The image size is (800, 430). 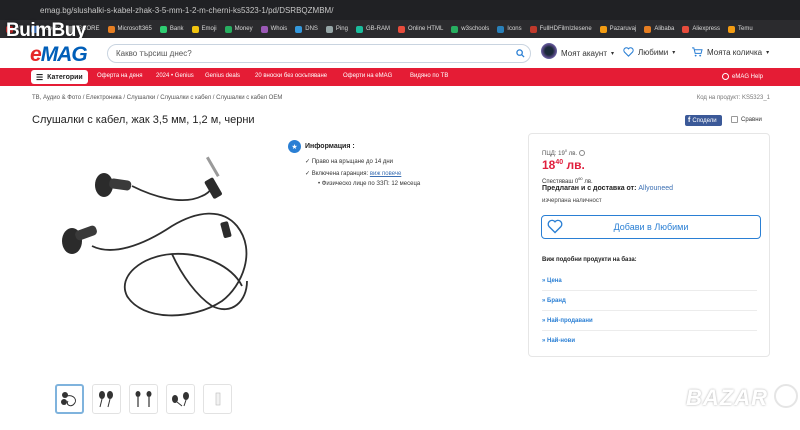 I want to click on bookmark-item: Whois, so click(x=273, y=29).